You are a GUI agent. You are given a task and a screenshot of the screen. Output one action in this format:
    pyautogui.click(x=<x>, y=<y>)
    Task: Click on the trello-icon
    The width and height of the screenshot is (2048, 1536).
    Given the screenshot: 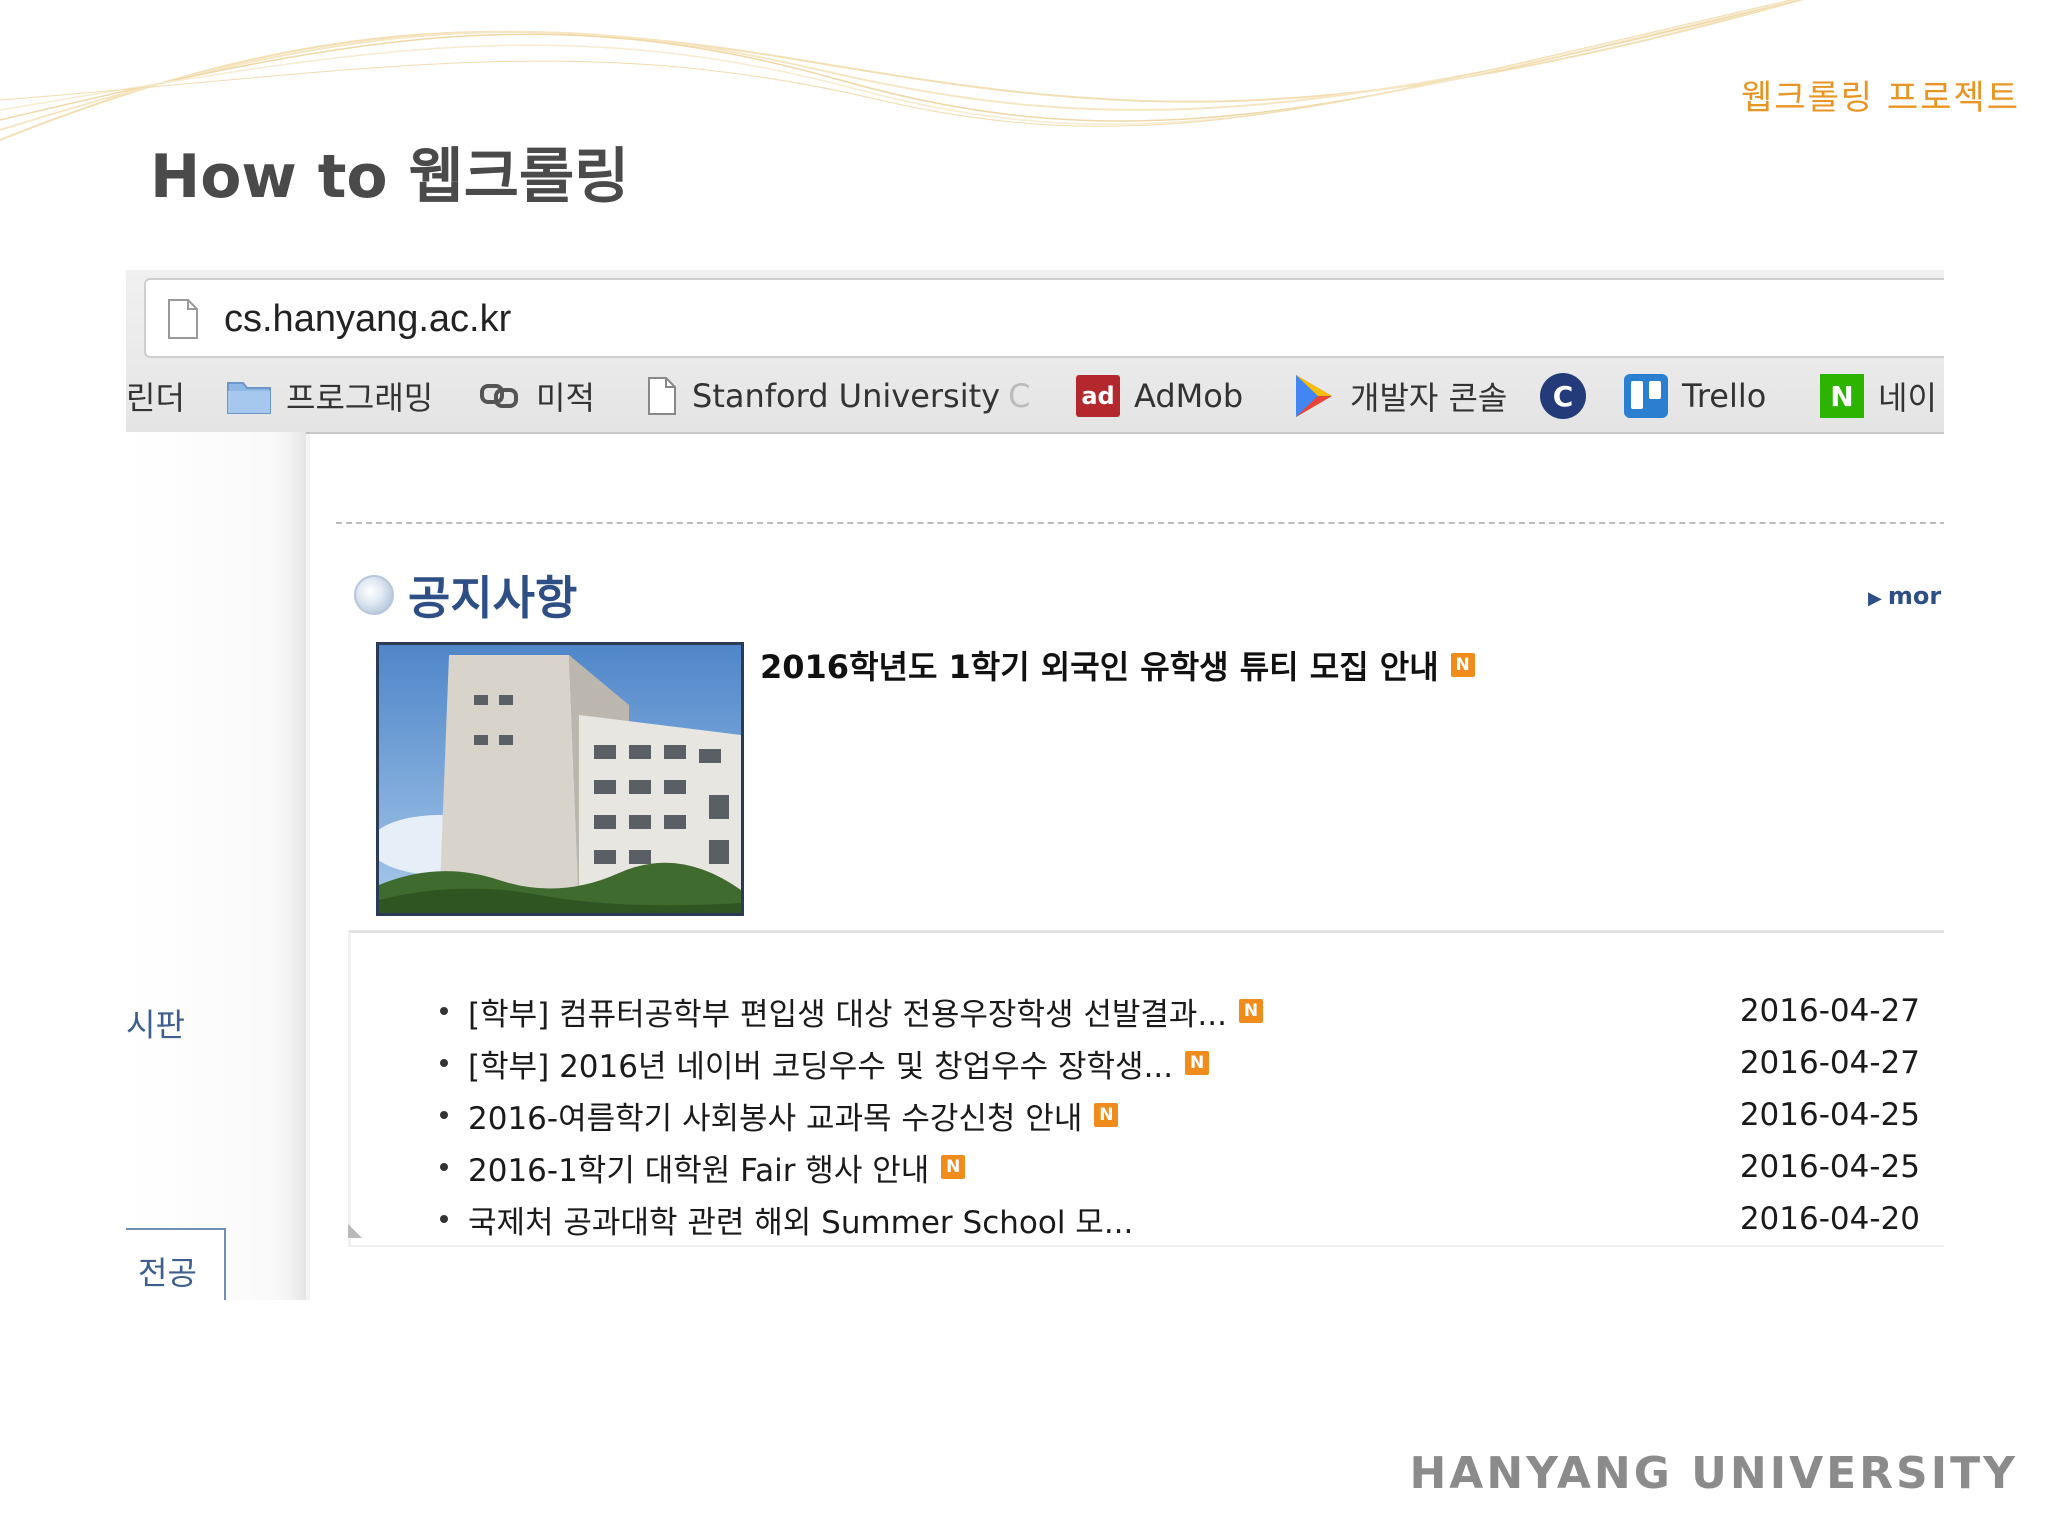 What is the action you would take?
    pyautogui.click(x=1646, y=396)
    